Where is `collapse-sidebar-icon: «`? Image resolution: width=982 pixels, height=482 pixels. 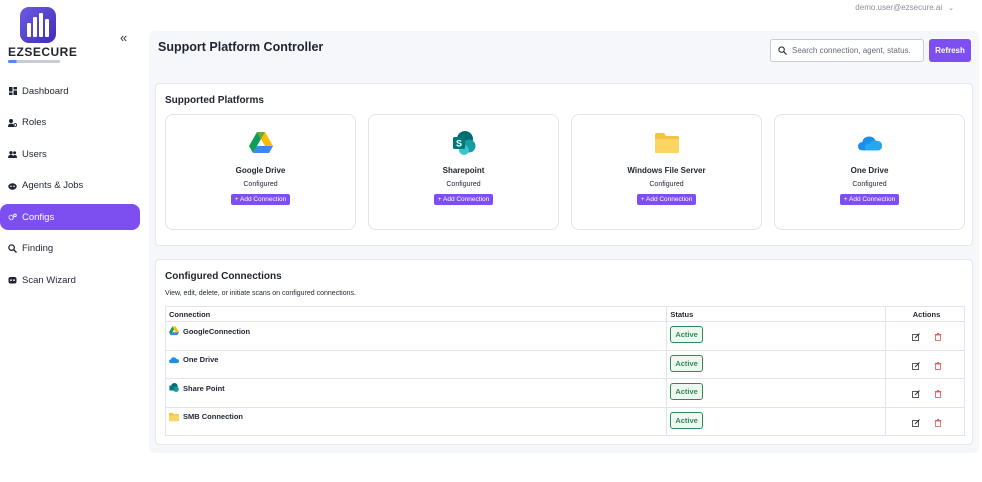
collapse-sidebar-icon: « is located at coordinates (123, 37).